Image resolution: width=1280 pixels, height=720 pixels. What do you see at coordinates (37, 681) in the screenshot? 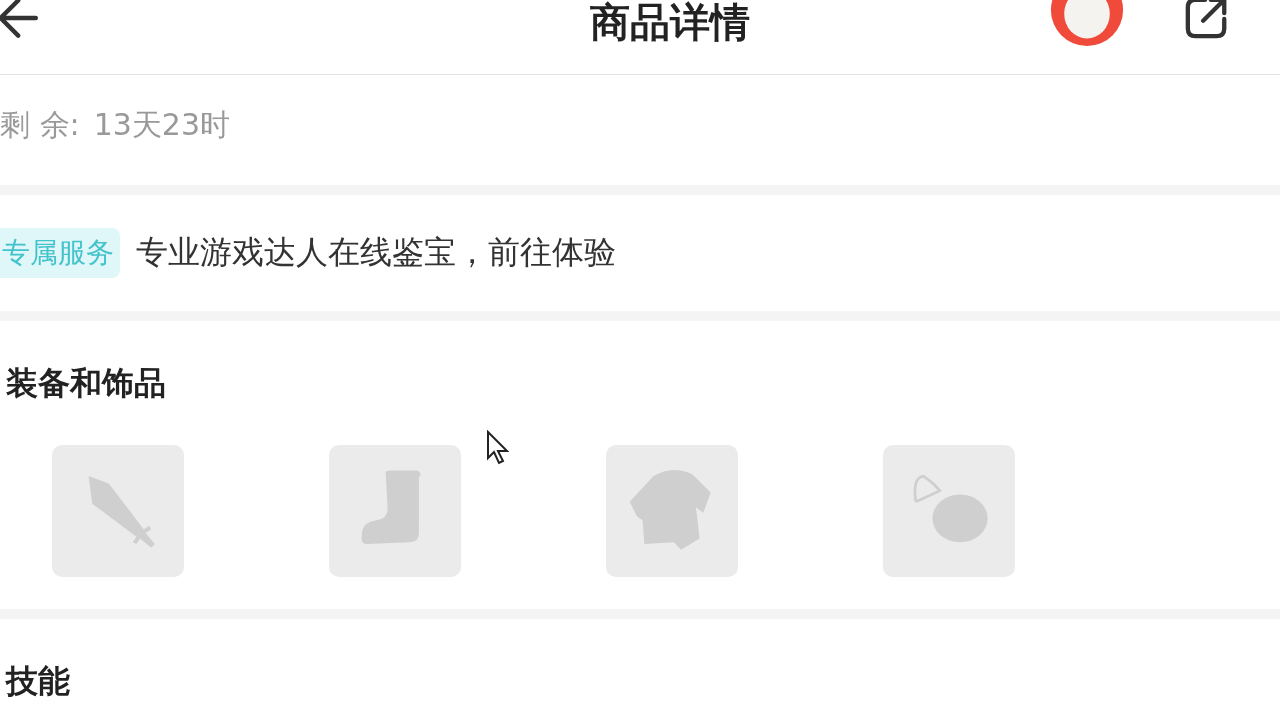
I see `section-title: 技能` at bounding box center [37, 681].